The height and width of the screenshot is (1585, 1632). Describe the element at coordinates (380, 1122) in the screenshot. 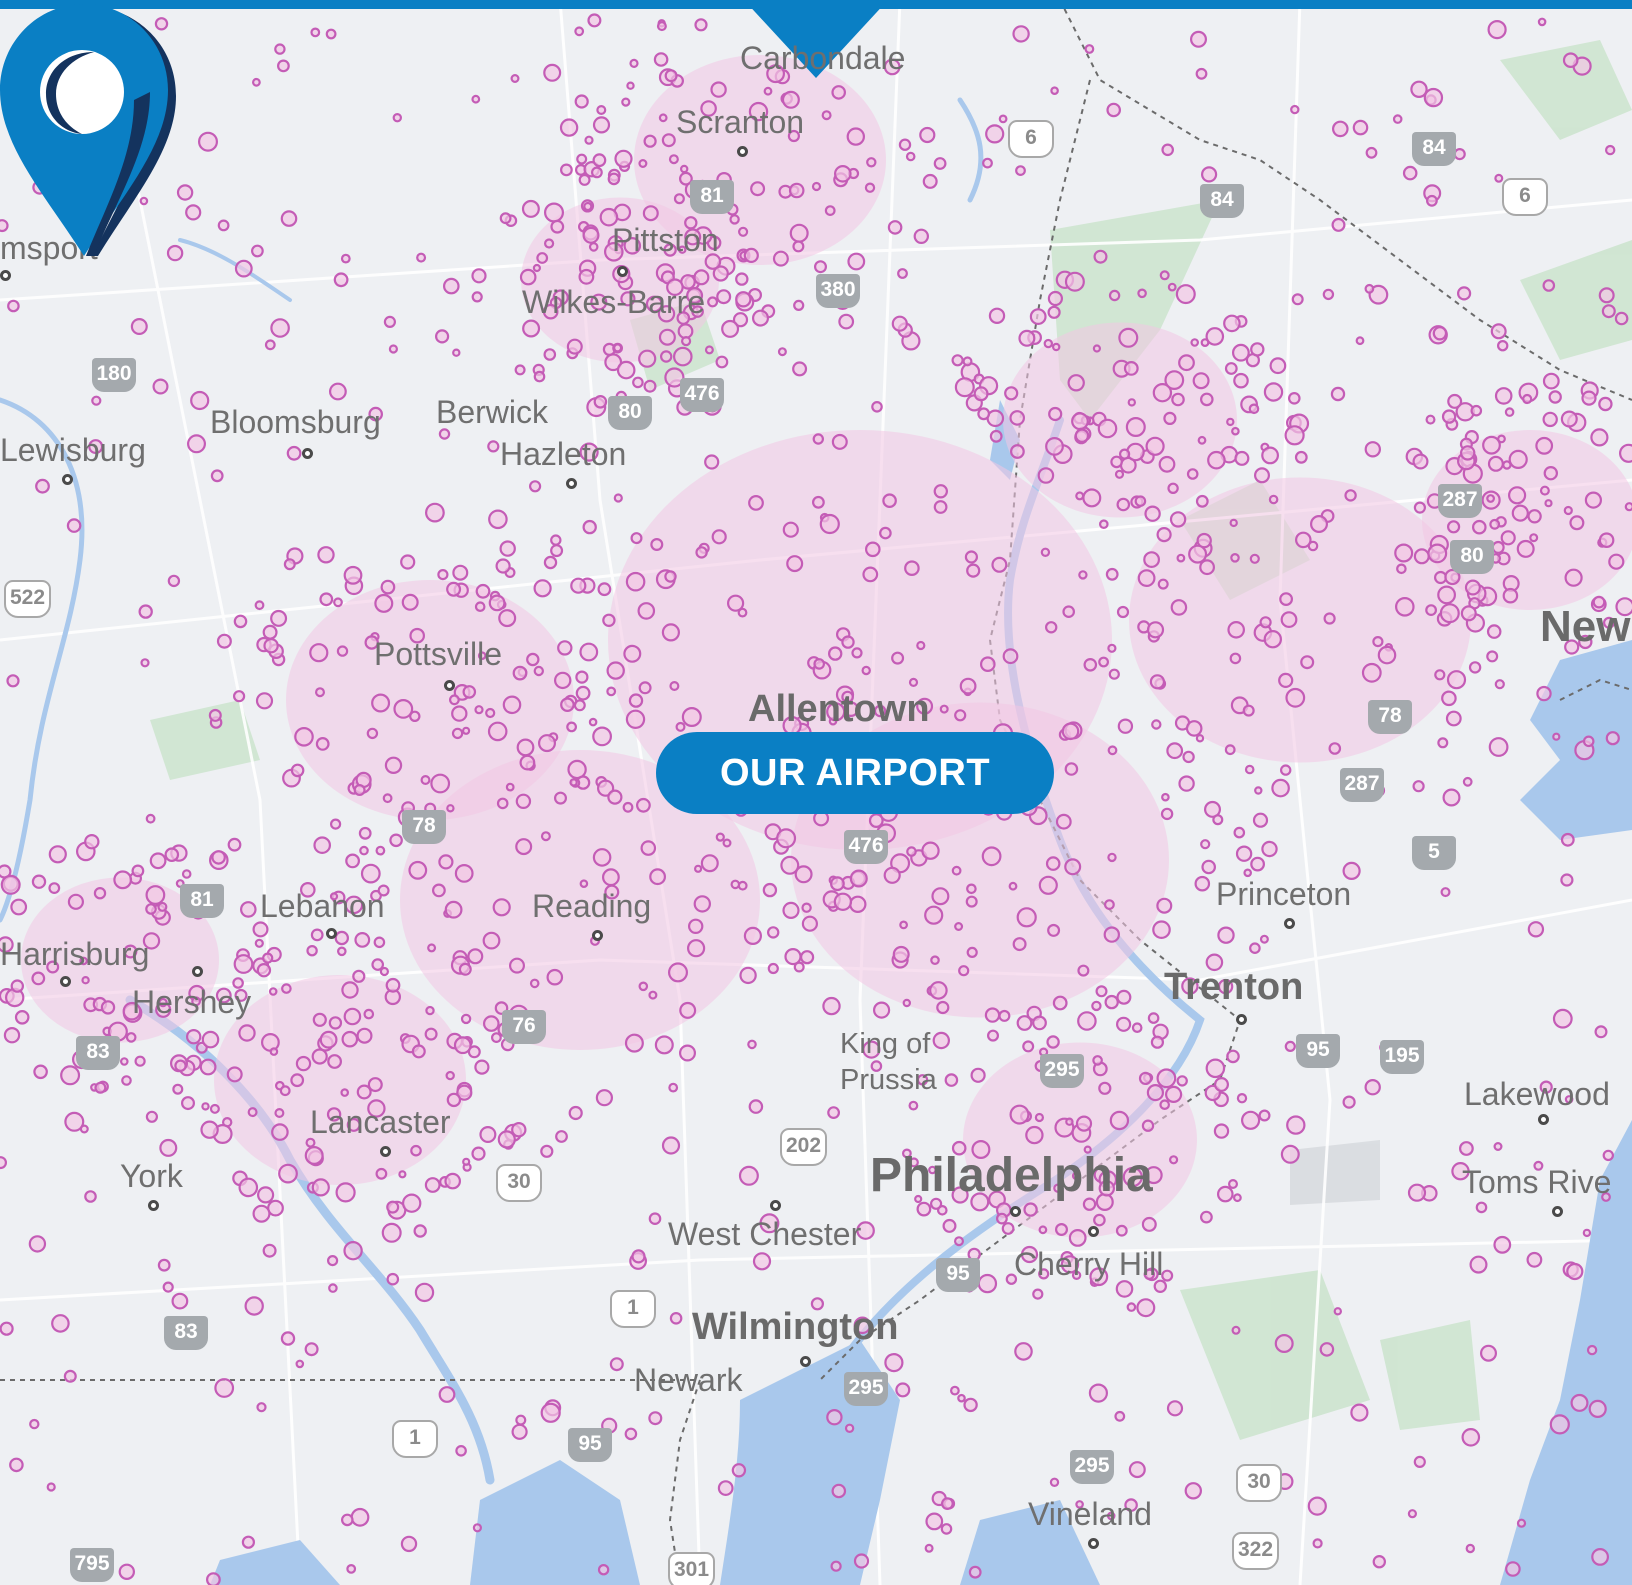

I see `city-label-lancaster: Lancaster` at that location.